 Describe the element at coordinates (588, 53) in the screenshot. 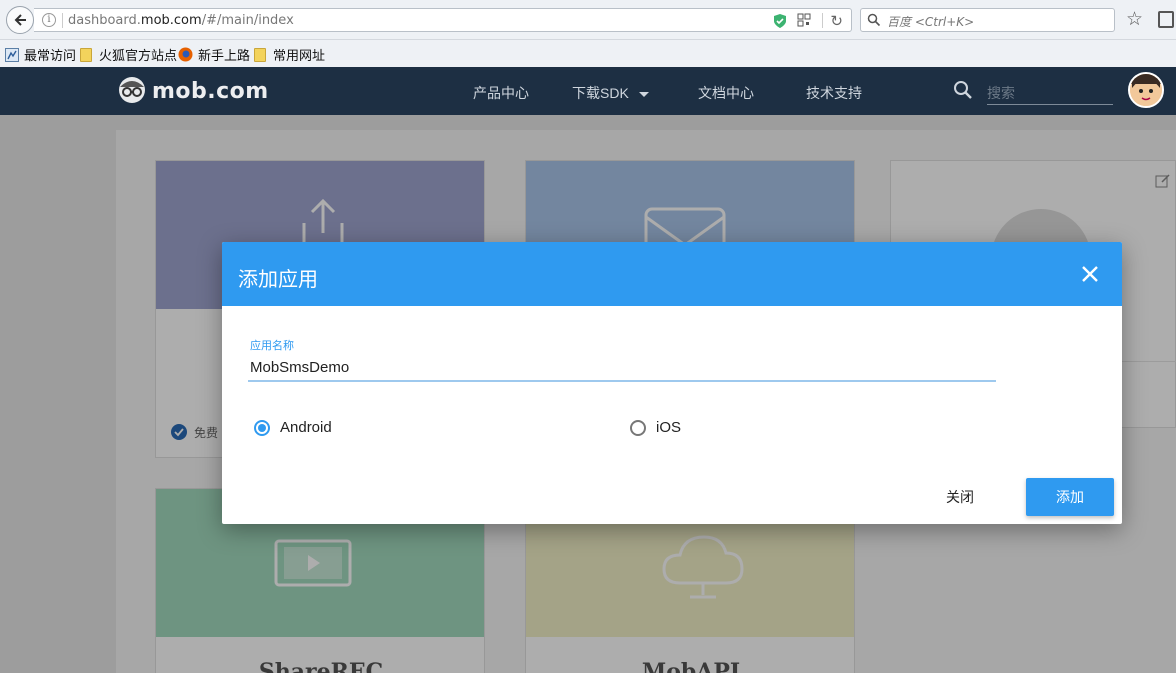

I see `bookmarks-bar: 最常访问 火狐官方站点 新手上路 常用网址` at that location.